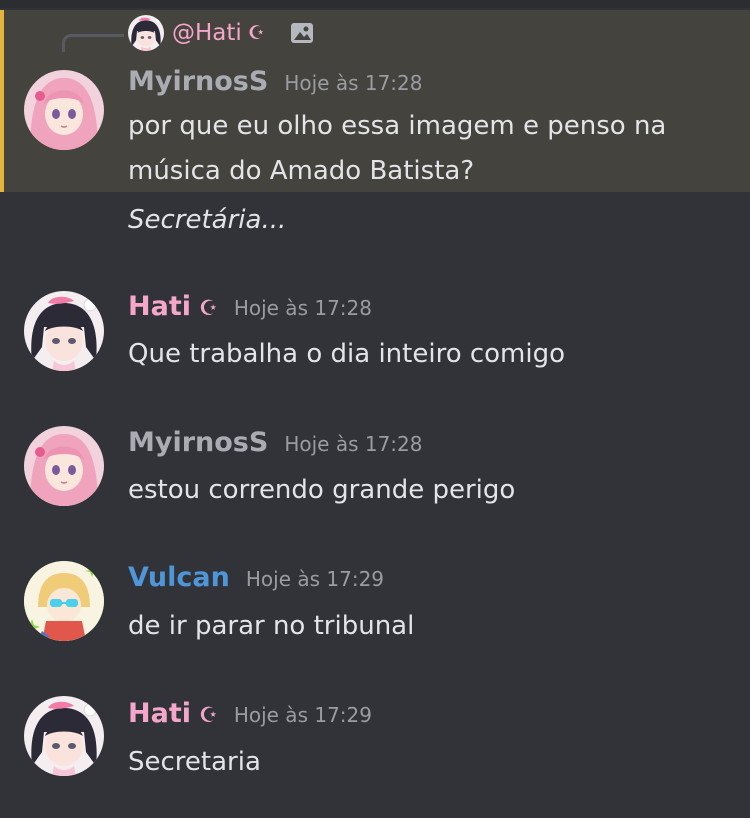 Image resolution: width=750 pixels, height=818 pixels. What do you see at coordinates (93, 43) in the screenshot?
I see `reply-connector` at bounding box center [93, 43].